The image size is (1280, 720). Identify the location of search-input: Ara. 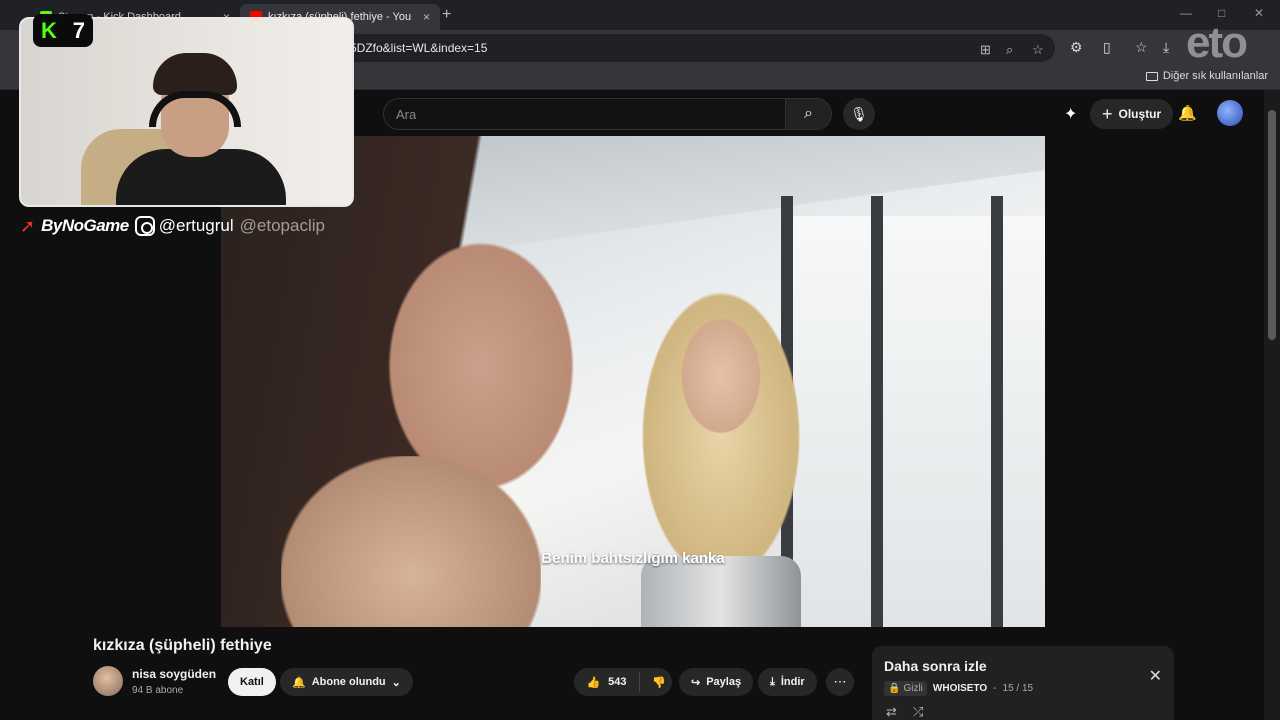
(584, 114).